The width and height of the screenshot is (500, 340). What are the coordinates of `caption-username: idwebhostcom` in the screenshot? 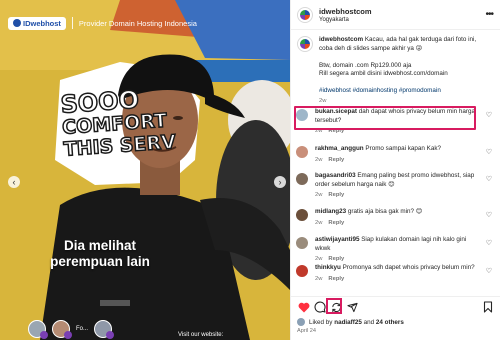 It's located at (341, 39).